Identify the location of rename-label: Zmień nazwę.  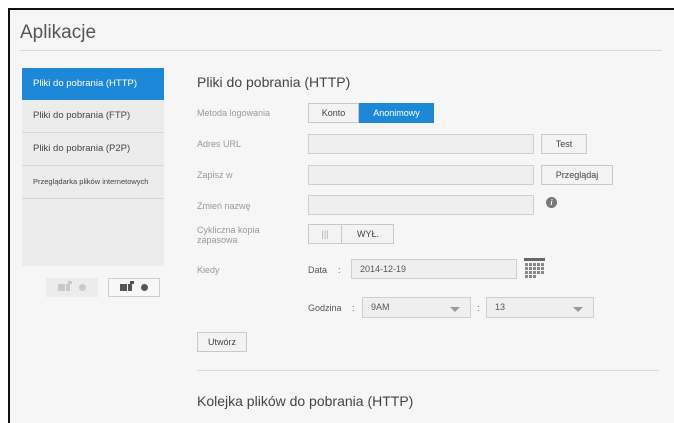
(224, 206).